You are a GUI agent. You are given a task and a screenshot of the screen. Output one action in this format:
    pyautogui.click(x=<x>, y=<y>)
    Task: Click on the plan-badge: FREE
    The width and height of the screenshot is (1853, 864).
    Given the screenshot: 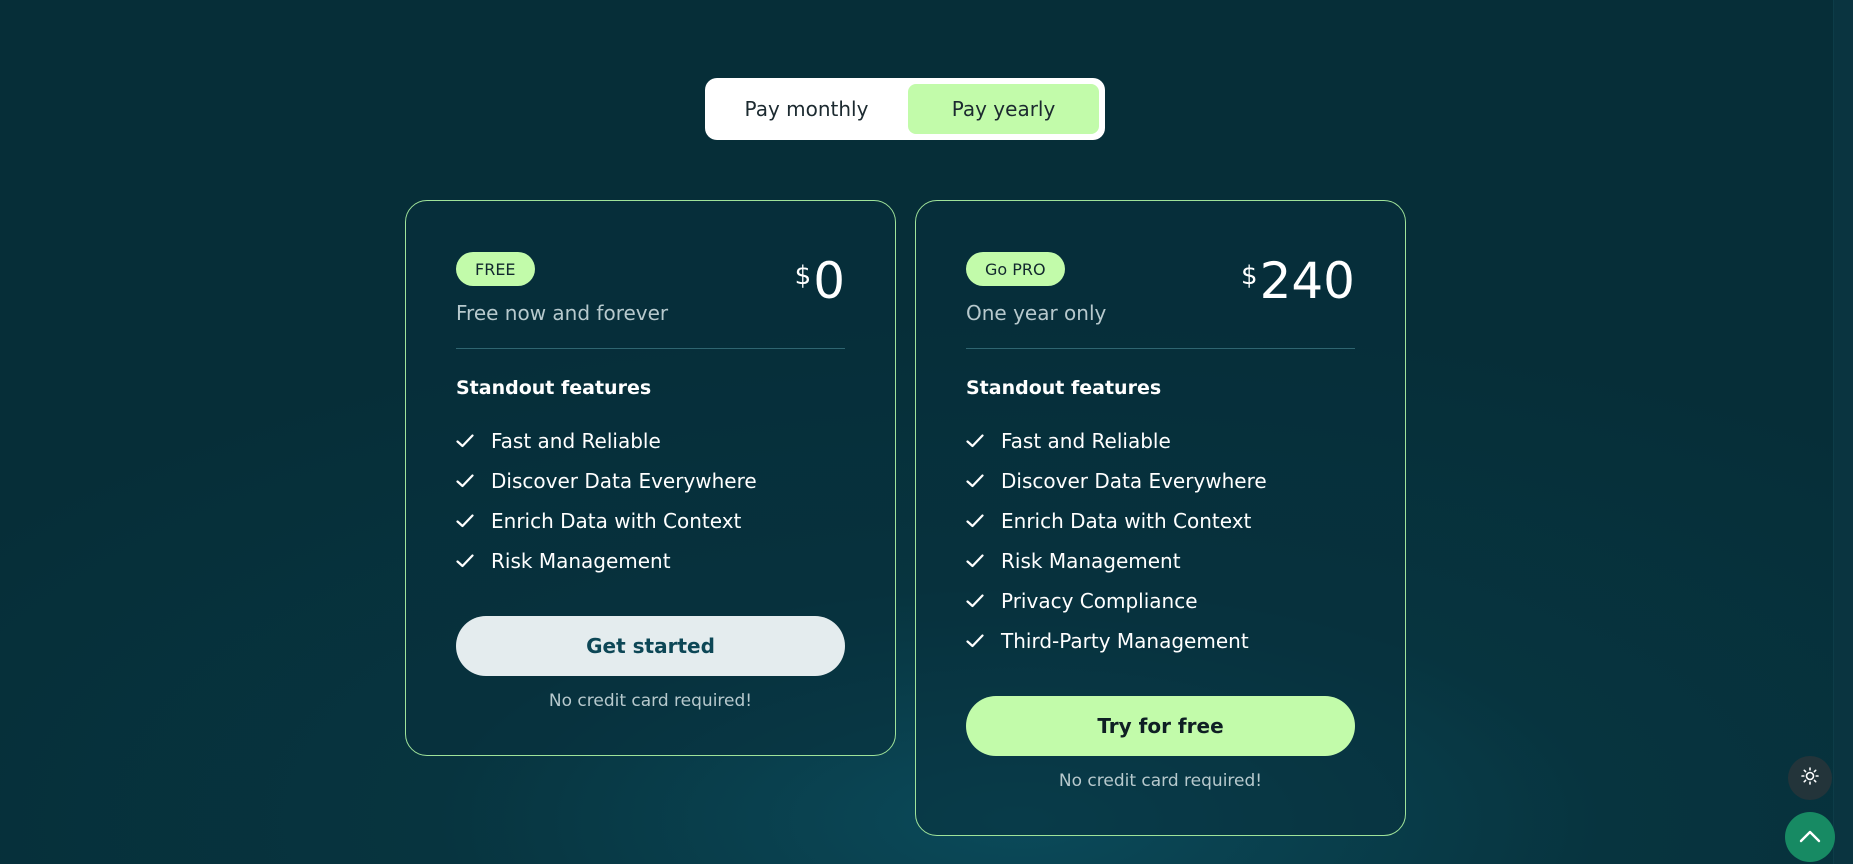 What is the action you would take?
    pyautogui.click(x=495, y=269)
    